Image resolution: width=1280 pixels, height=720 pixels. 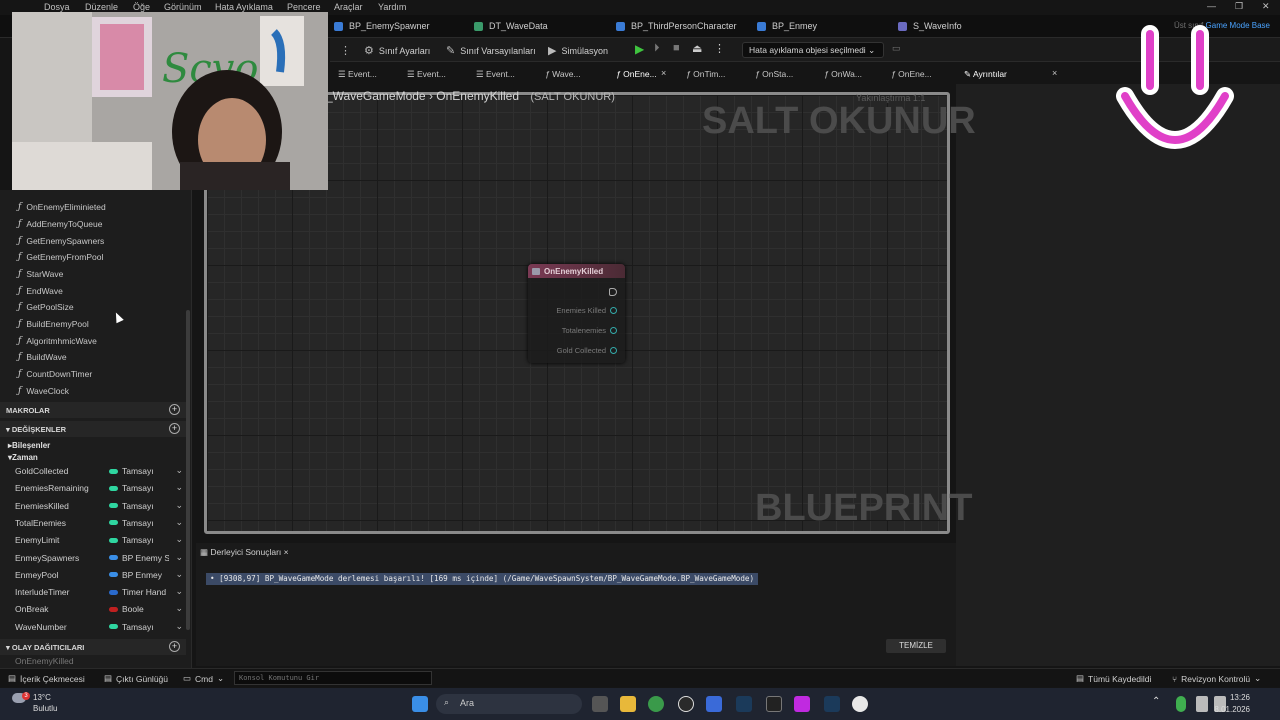 What do you see at coordinates (244, 552) in the screenshot?
I see `compiler-results-tab: ▦ Derleyici Sonuçları ×` at bounding box center [244, 552].